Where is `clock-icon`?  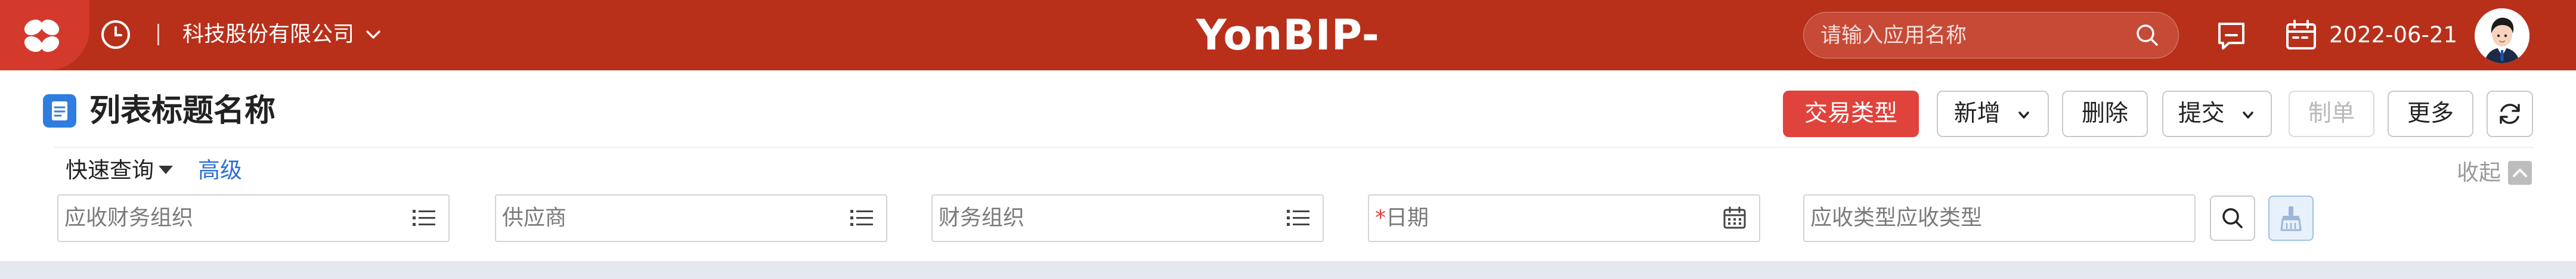
clock-icon is located at coordinates (116, 34).